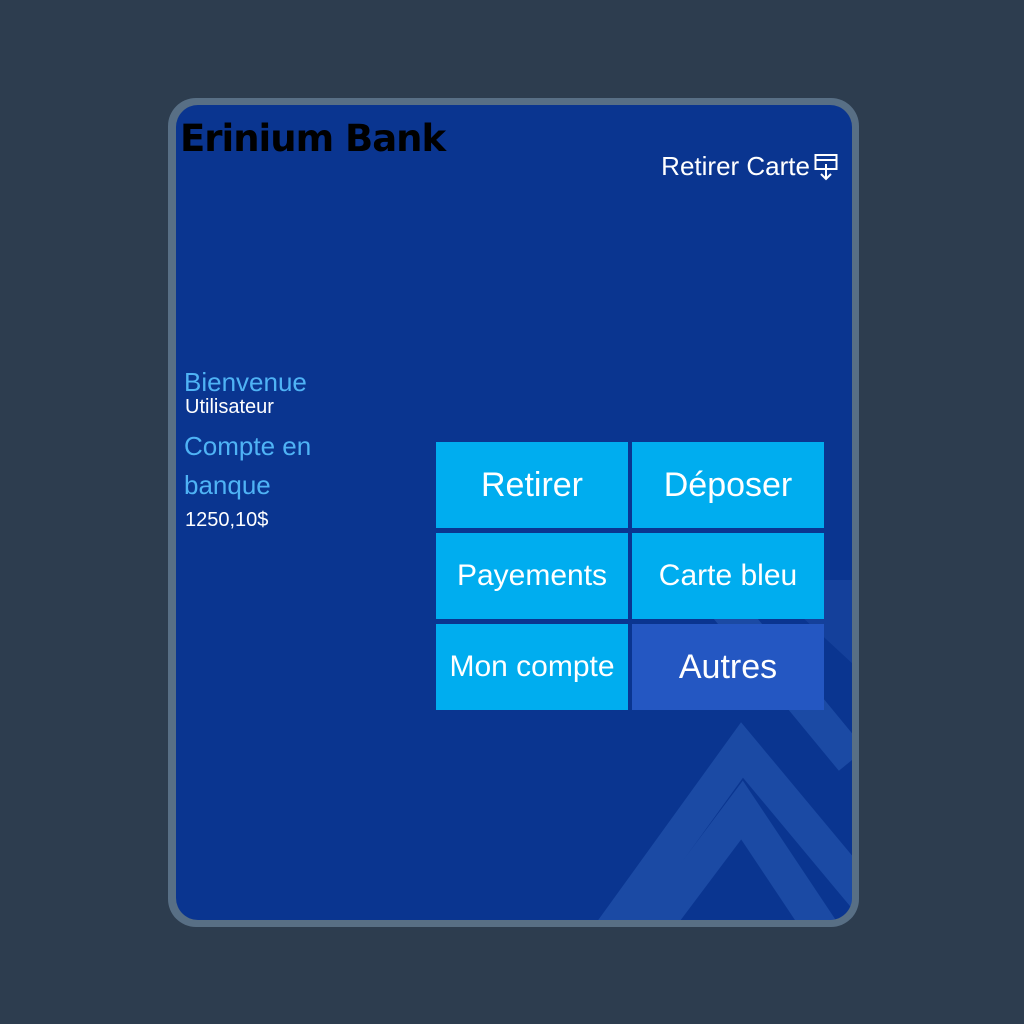 The width and height of the screenshot is (1024, 1024). I want to click on deposit-button: Déposer, so click(728, 485).